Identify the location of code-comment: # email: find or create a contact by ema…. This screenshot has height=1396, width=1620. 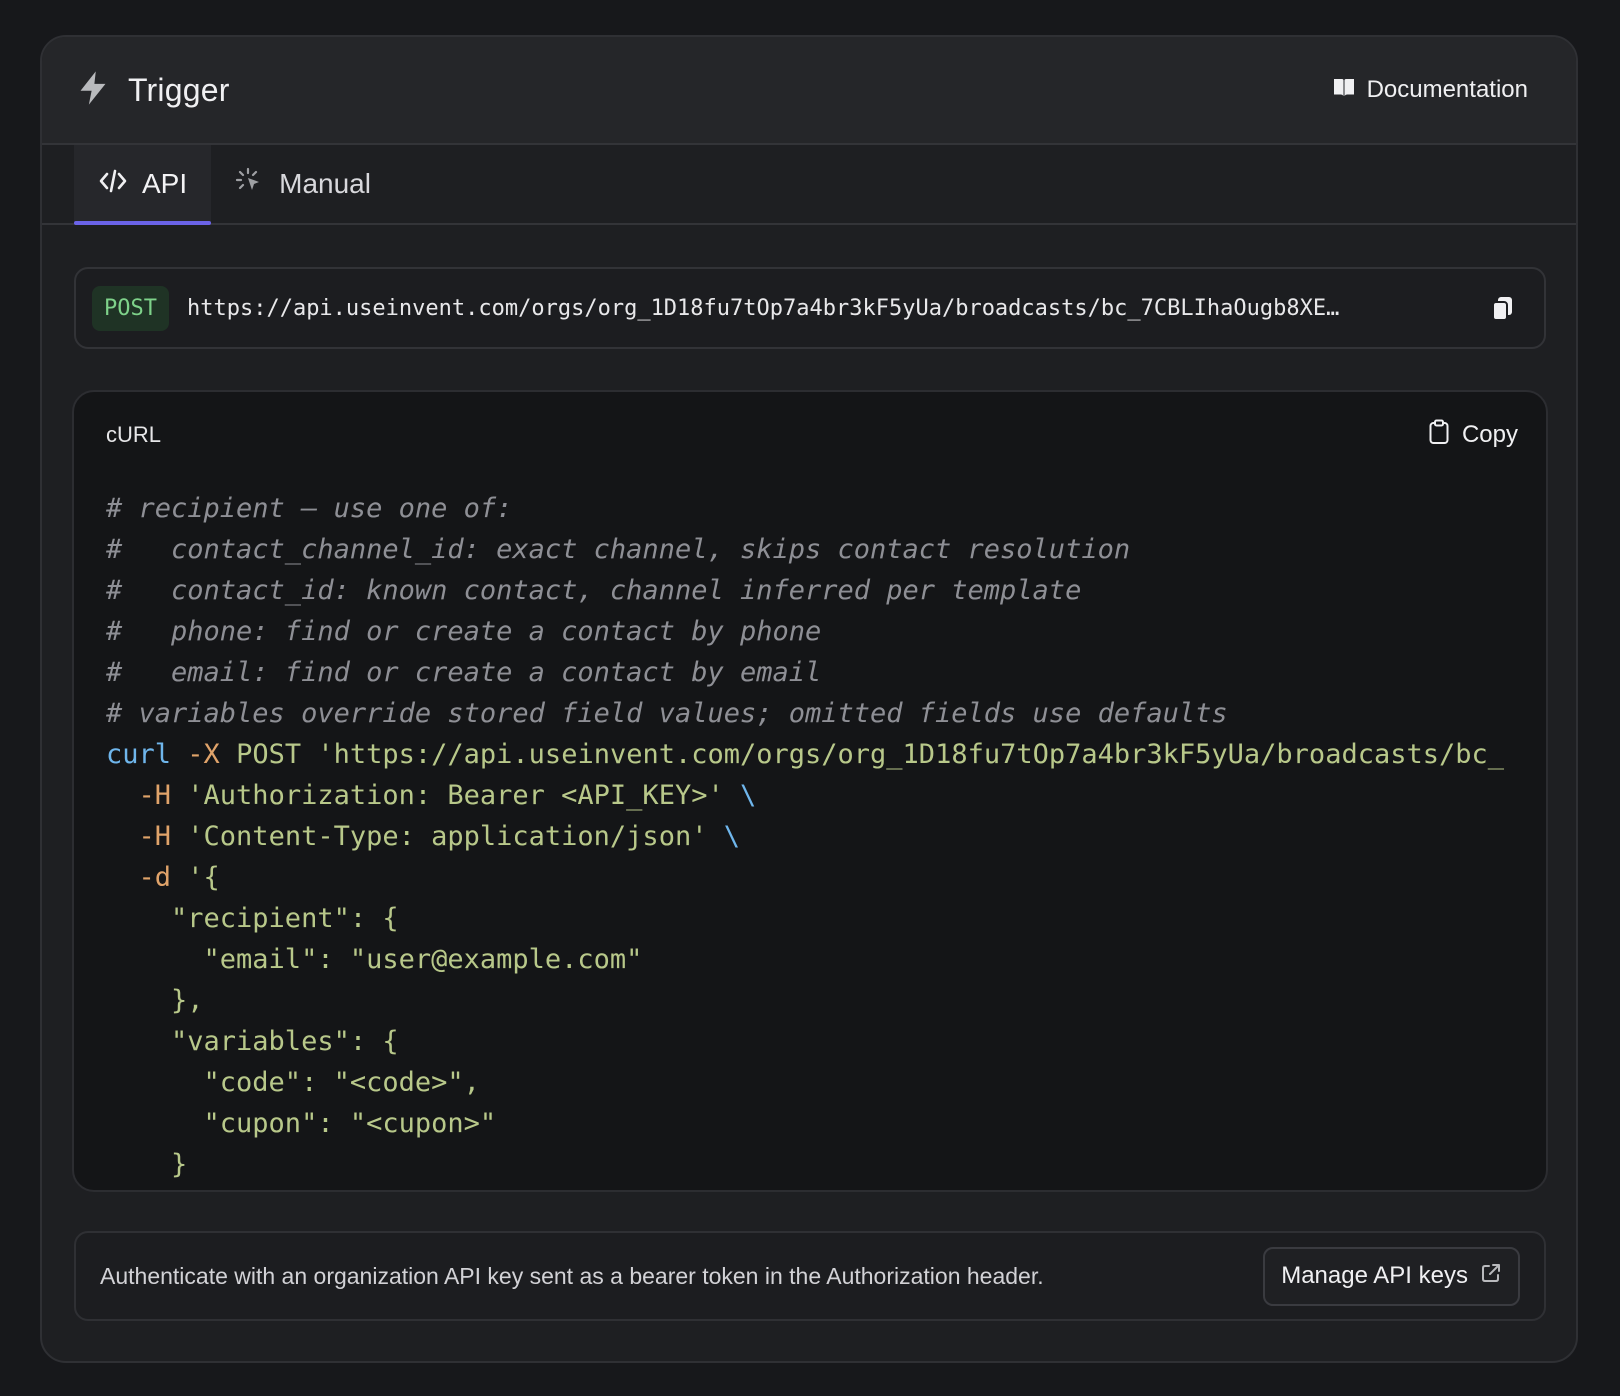
(464, 672).